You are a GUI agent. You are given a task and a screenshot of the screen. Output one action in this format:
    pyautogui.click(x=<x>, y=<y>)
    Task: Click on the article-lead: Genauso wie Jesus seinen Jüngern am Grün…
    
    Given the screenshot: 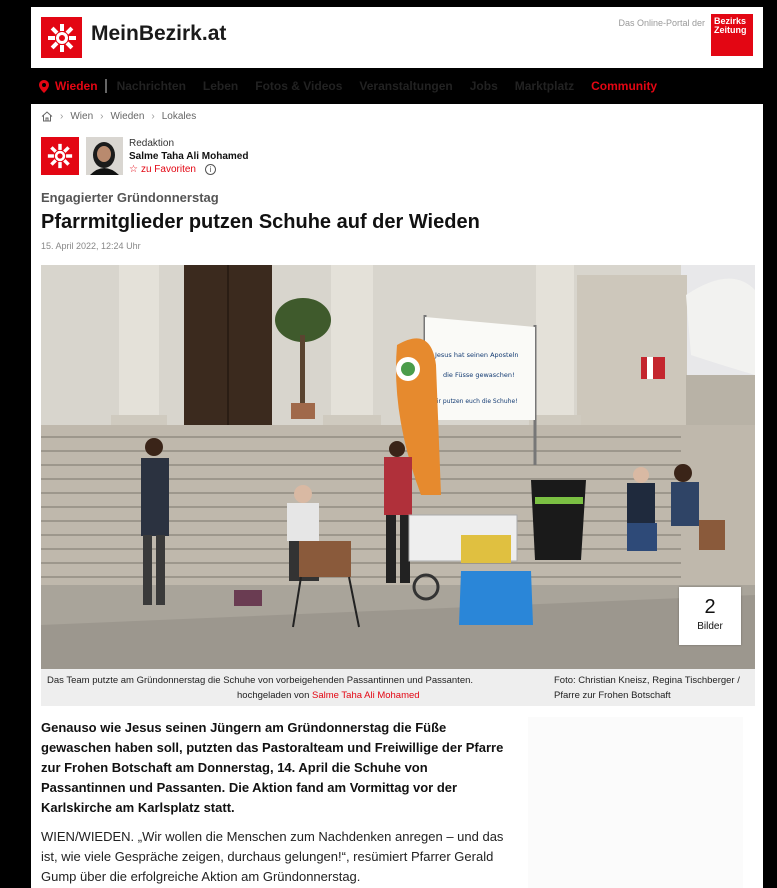 What is the action you would take?
    pyautogui.click(x=272, y=767)
    